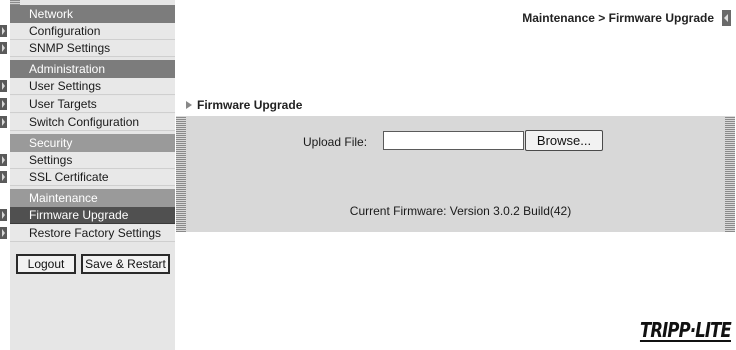 The height and width of the screenshot is (350, 736). I want to click on sidebar-item-switch-configuration: Switch Configuration, so click(87, 122).